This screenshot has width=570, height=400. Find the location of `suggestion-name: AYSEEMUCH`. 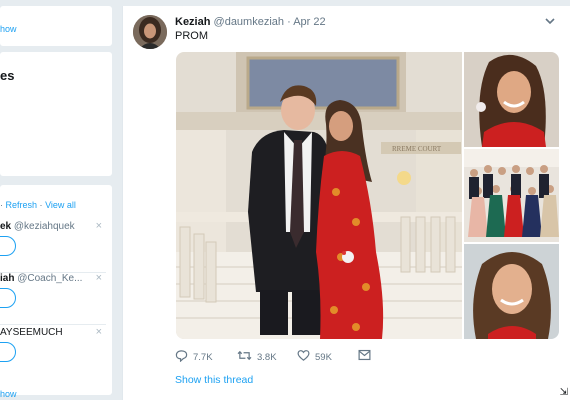

suggestion-name: AYSEEMUCH is located at coordinates (31, 332).